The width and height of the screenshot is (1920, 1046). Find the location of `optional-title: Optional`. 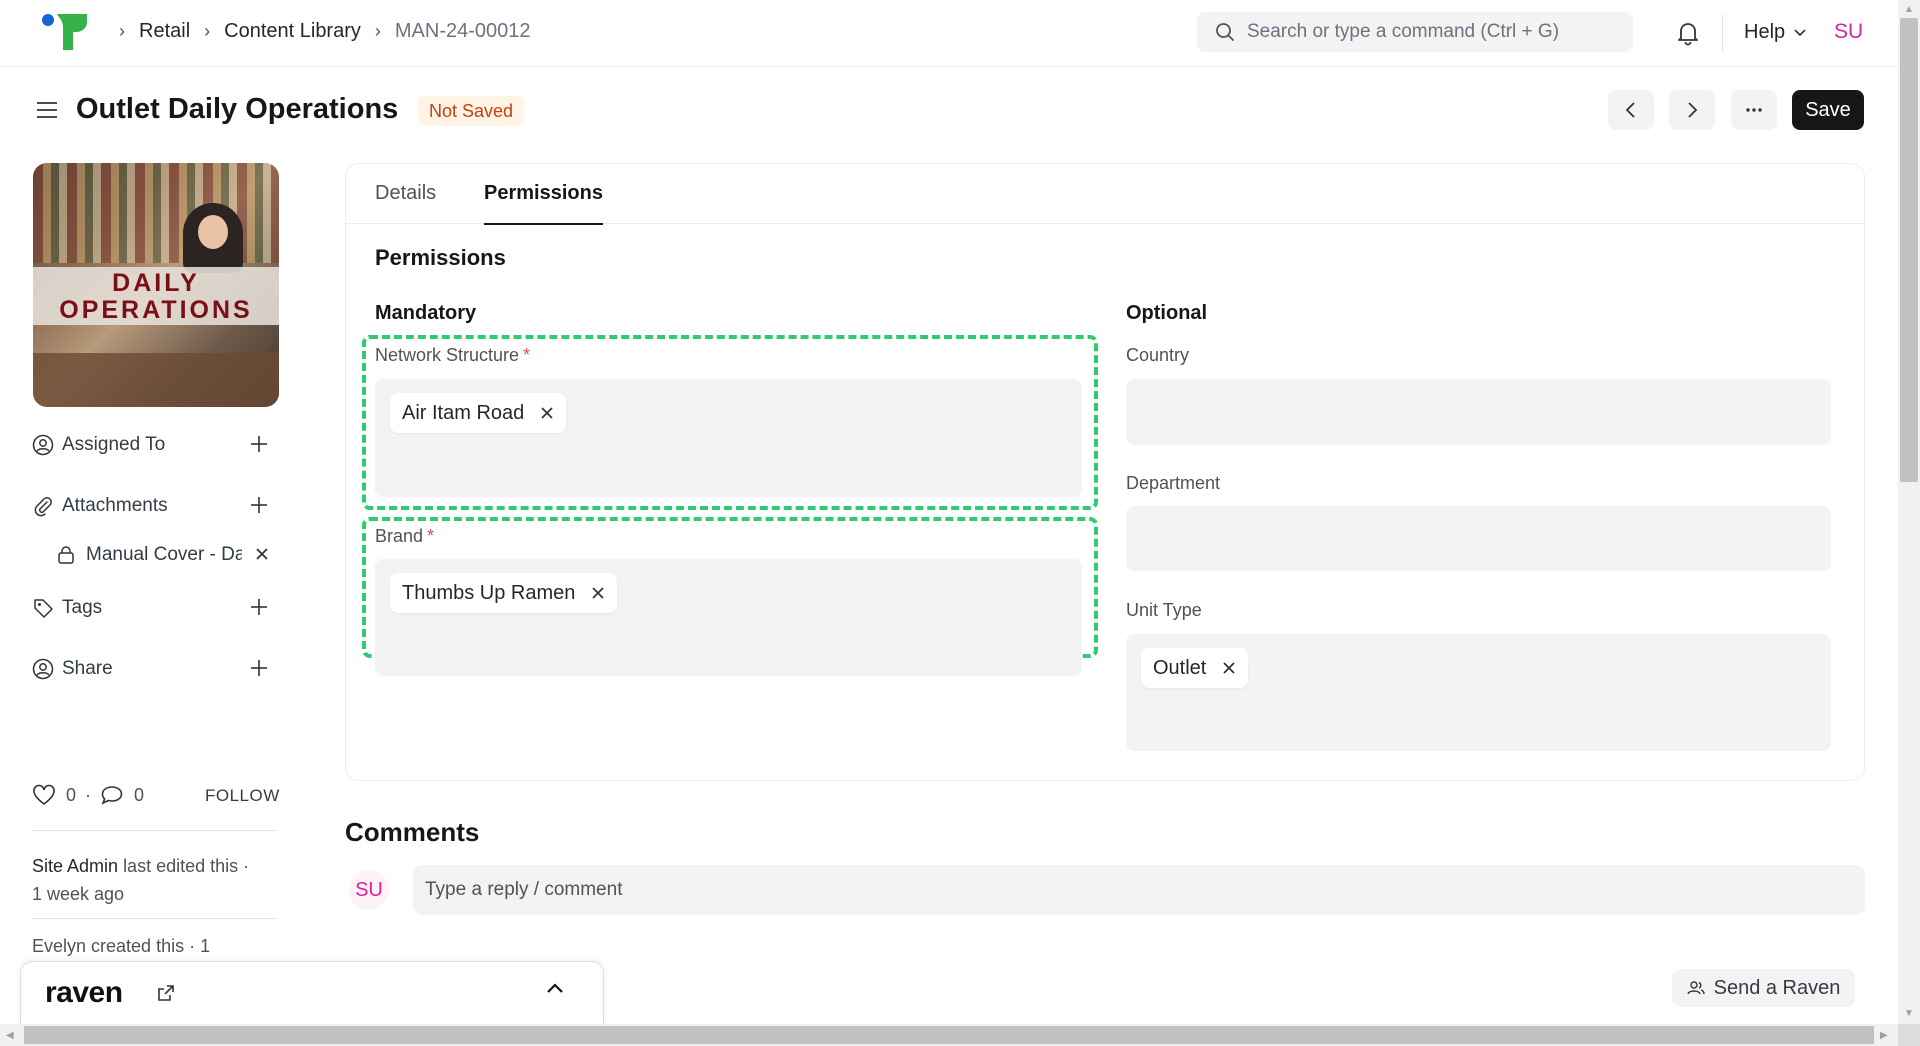

optional-title: Optional is located at coordinates (1167, 313).